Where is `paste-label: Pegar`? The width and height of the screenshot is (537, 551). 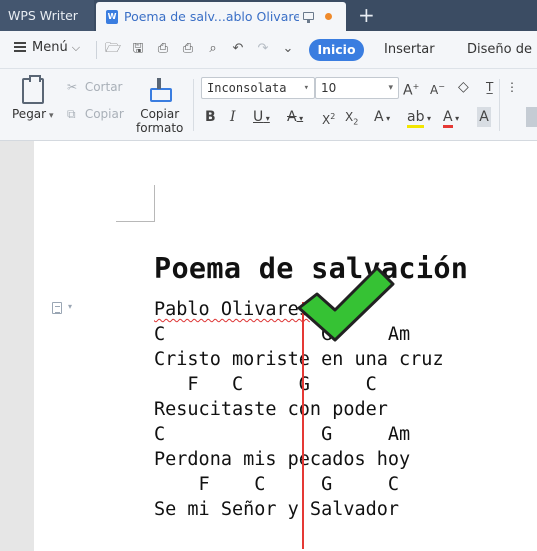
paste-label: Pegar is located at coordinates (29, 114).